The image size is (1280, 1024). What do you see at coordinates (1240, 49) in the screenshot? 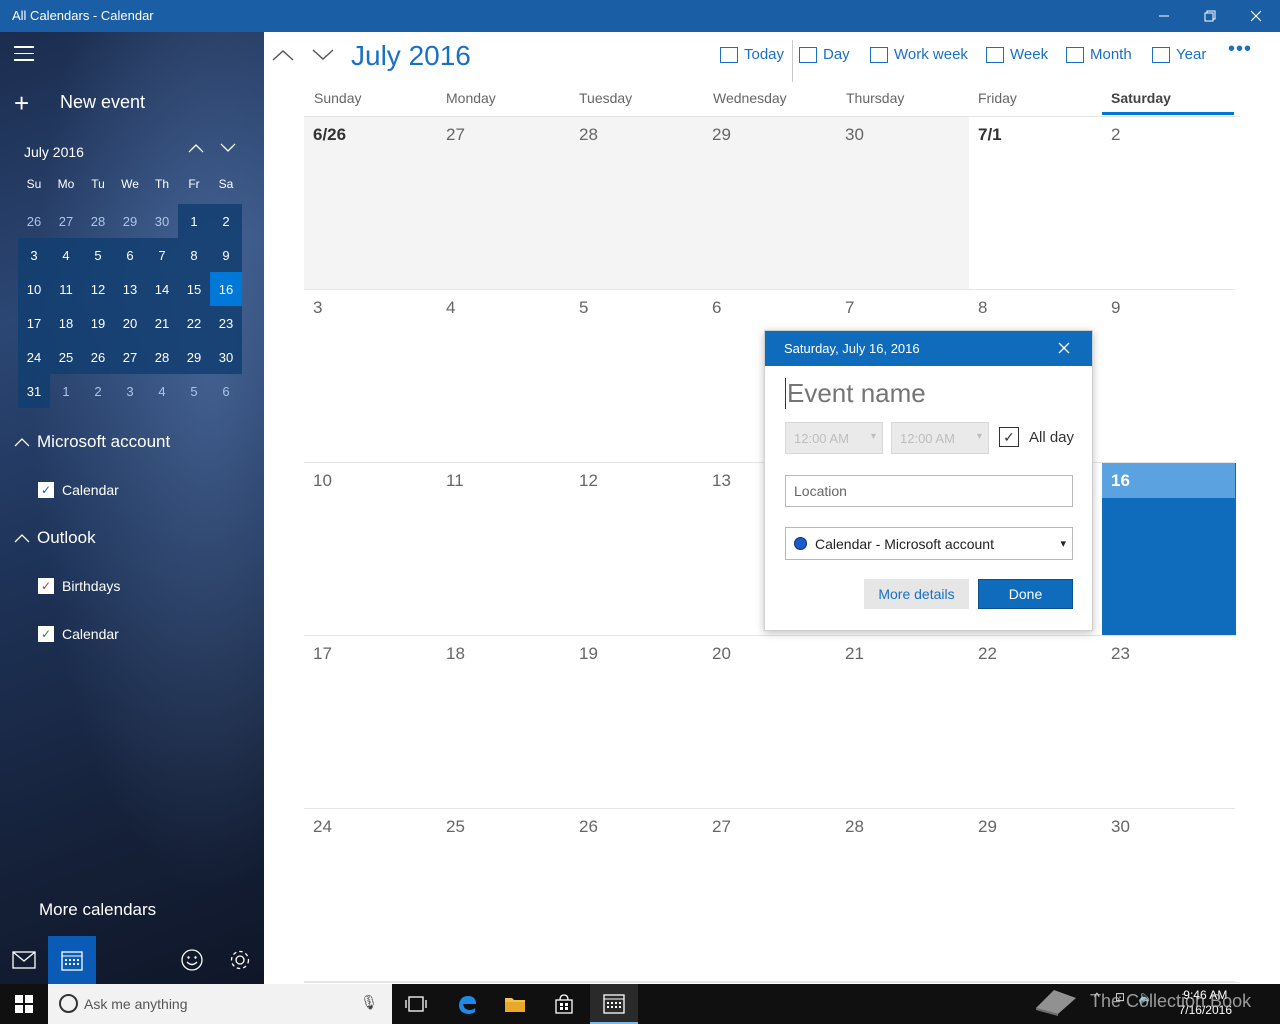
I see `more-options-button: •••` at bounding box center [1240, 49].